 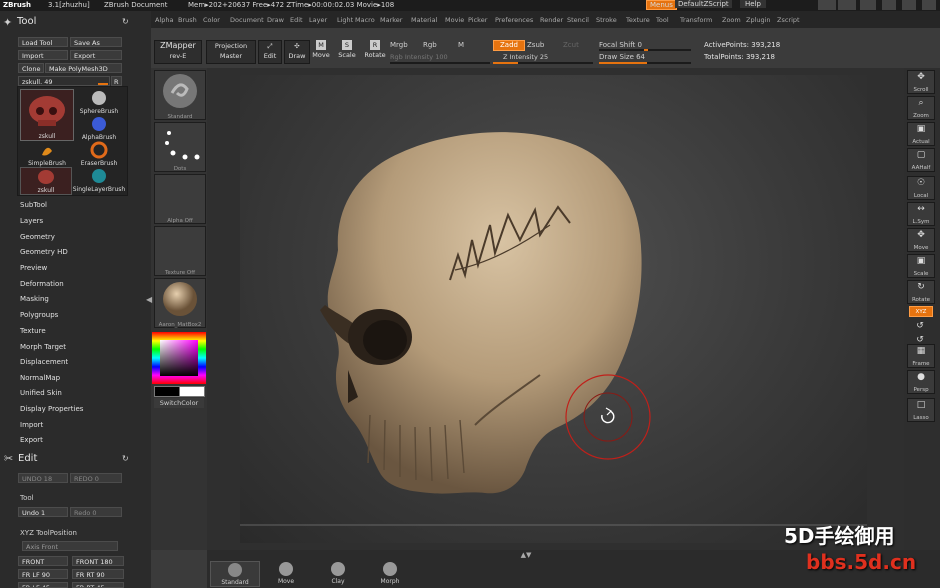 What do you see at coordinates (96, 55) in the screenshot?
I see `export-button: Export` at bounding box center [96, 55].